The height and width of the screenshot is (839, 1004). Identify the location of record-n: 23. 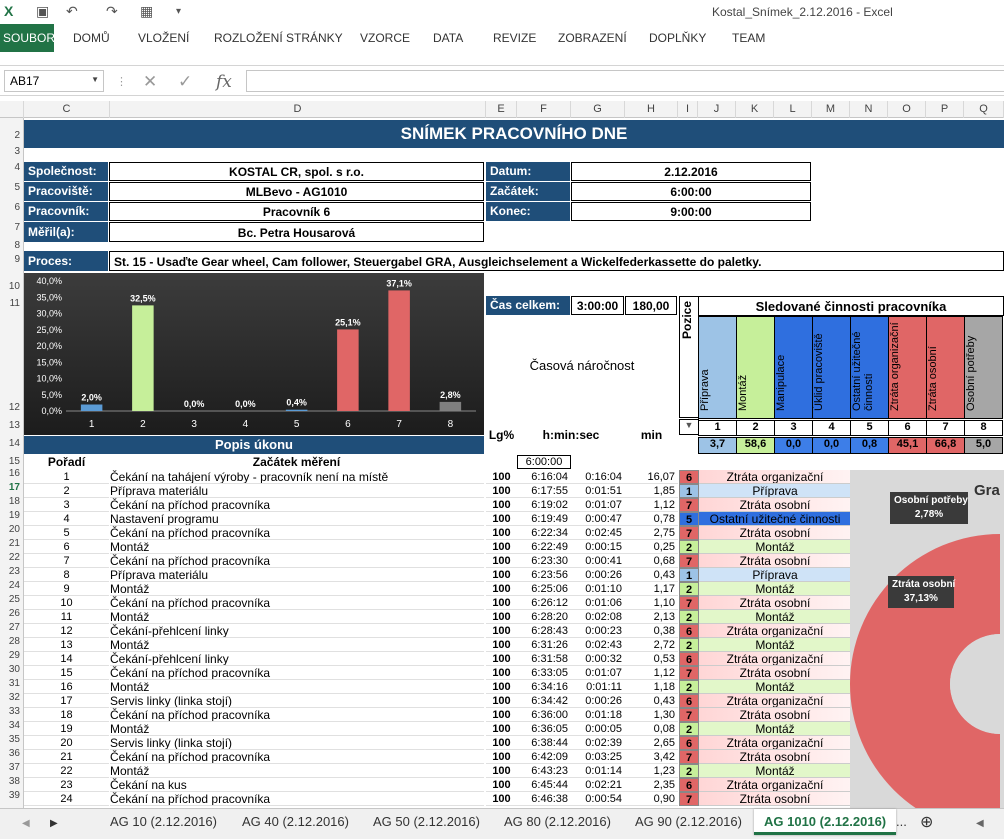
(66, 785).